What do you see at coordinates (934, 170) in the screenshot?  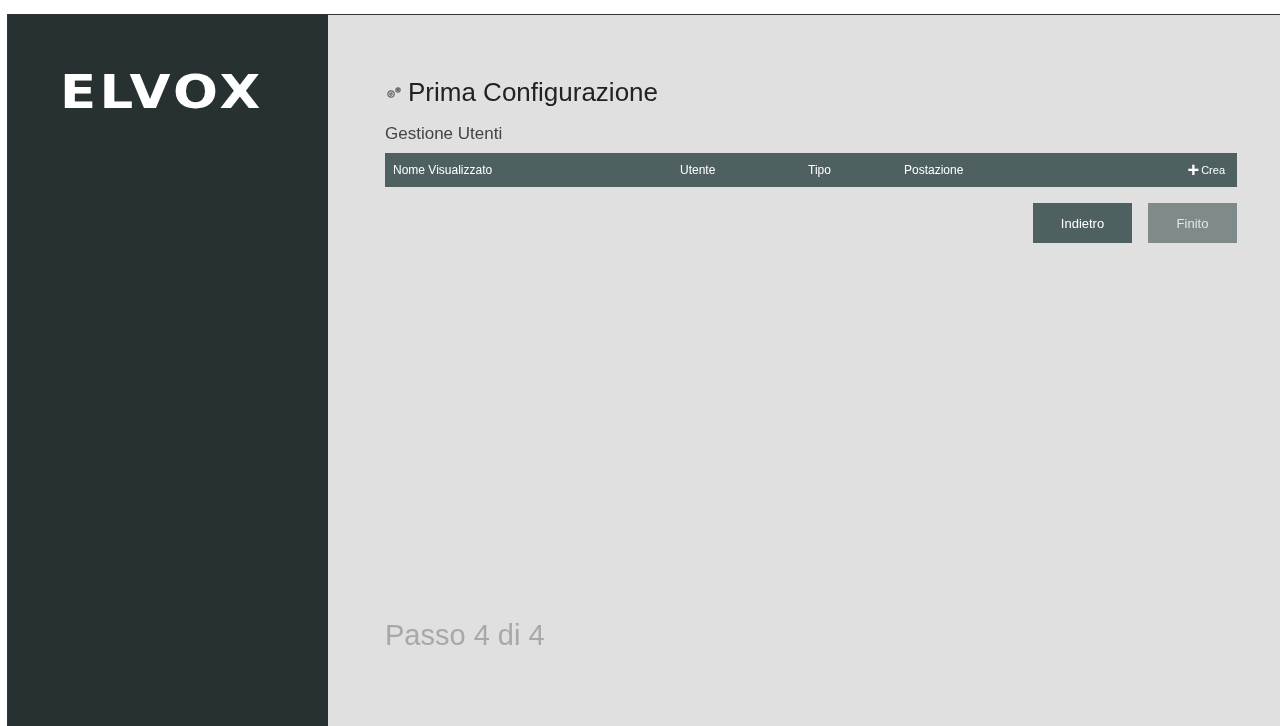 I see `column-header: Postazione` at bounding box center [934, 170].